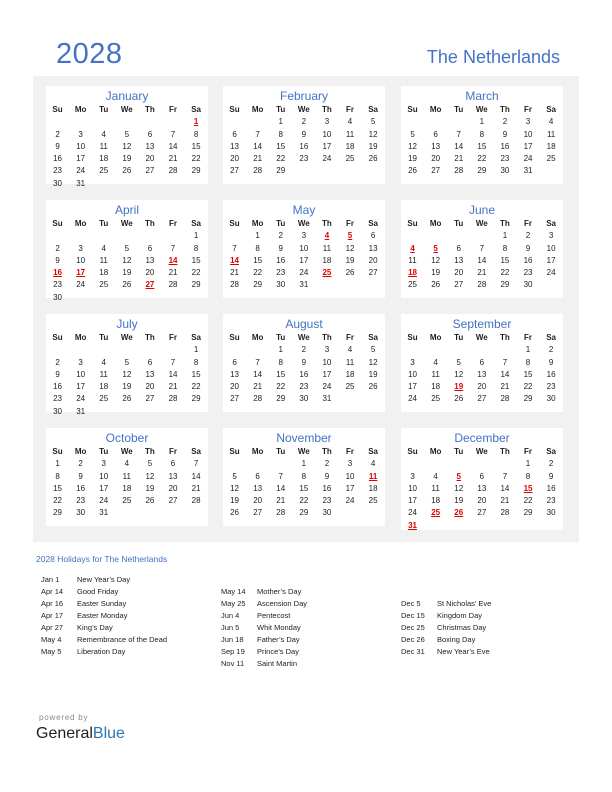  What do you see at coordinates (446, 640) in the screenshot?
I see `holiday-item: Dec 26 Boxing Day` at bounding box center [446, 640].